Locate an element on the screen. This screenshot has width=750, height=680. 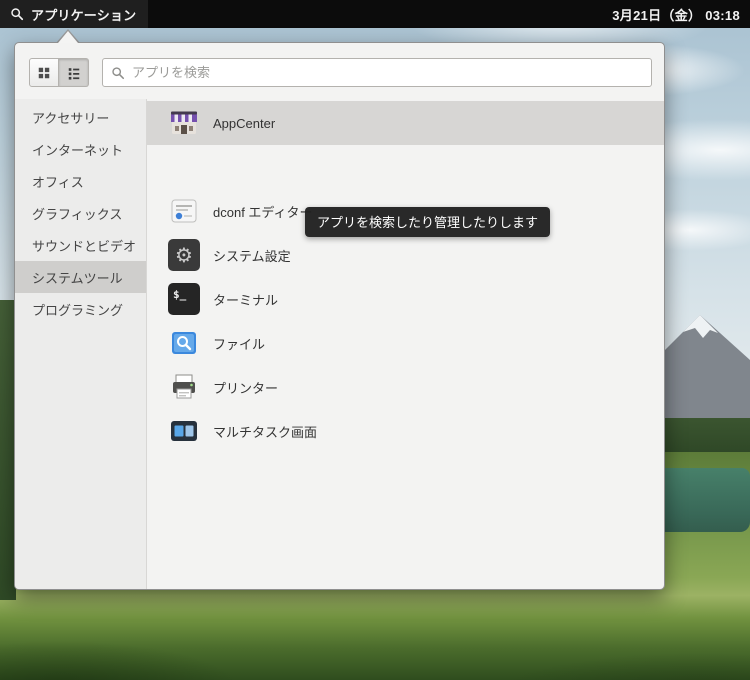
app-search-field is located at coordinates (377, 72).